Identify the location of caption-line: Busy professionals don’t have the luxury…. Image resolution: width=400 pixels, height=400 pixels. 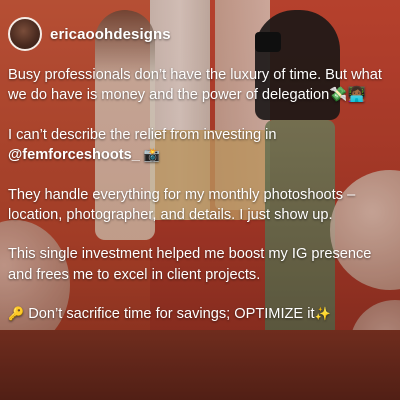
(195, 85).